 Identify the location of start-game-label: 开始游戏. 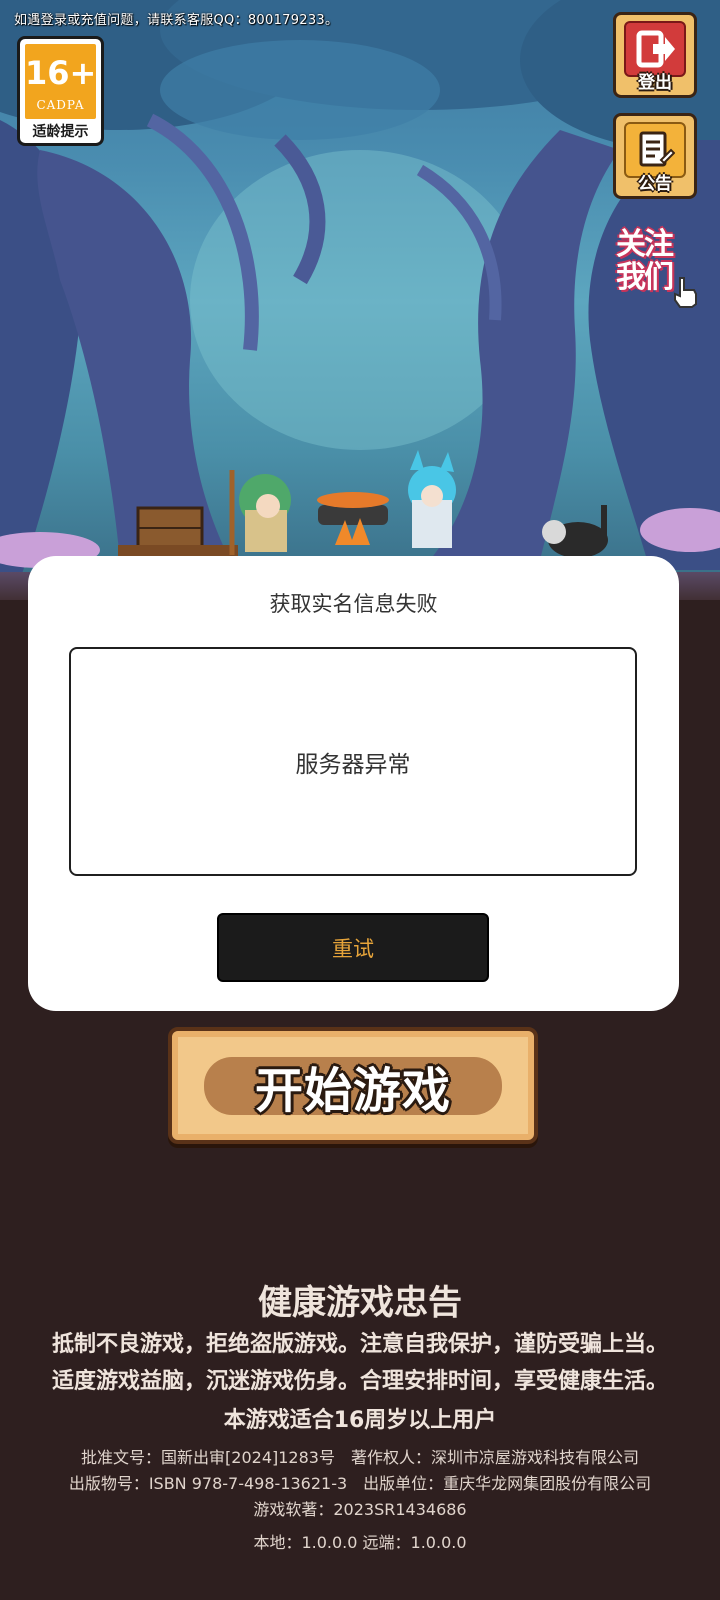
(352, 1091).